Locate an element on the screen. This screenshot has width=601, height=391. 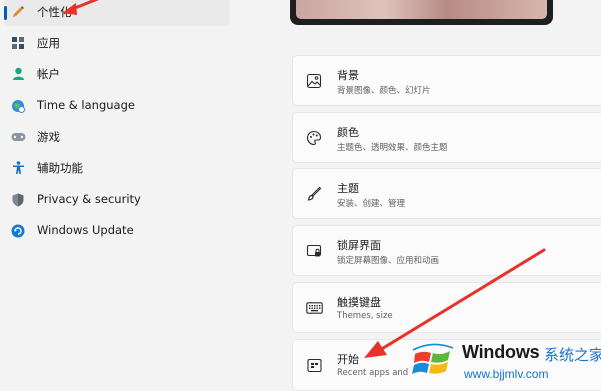
sidebar-item-accounts: 帐户 is located at coordinates (117, 74).